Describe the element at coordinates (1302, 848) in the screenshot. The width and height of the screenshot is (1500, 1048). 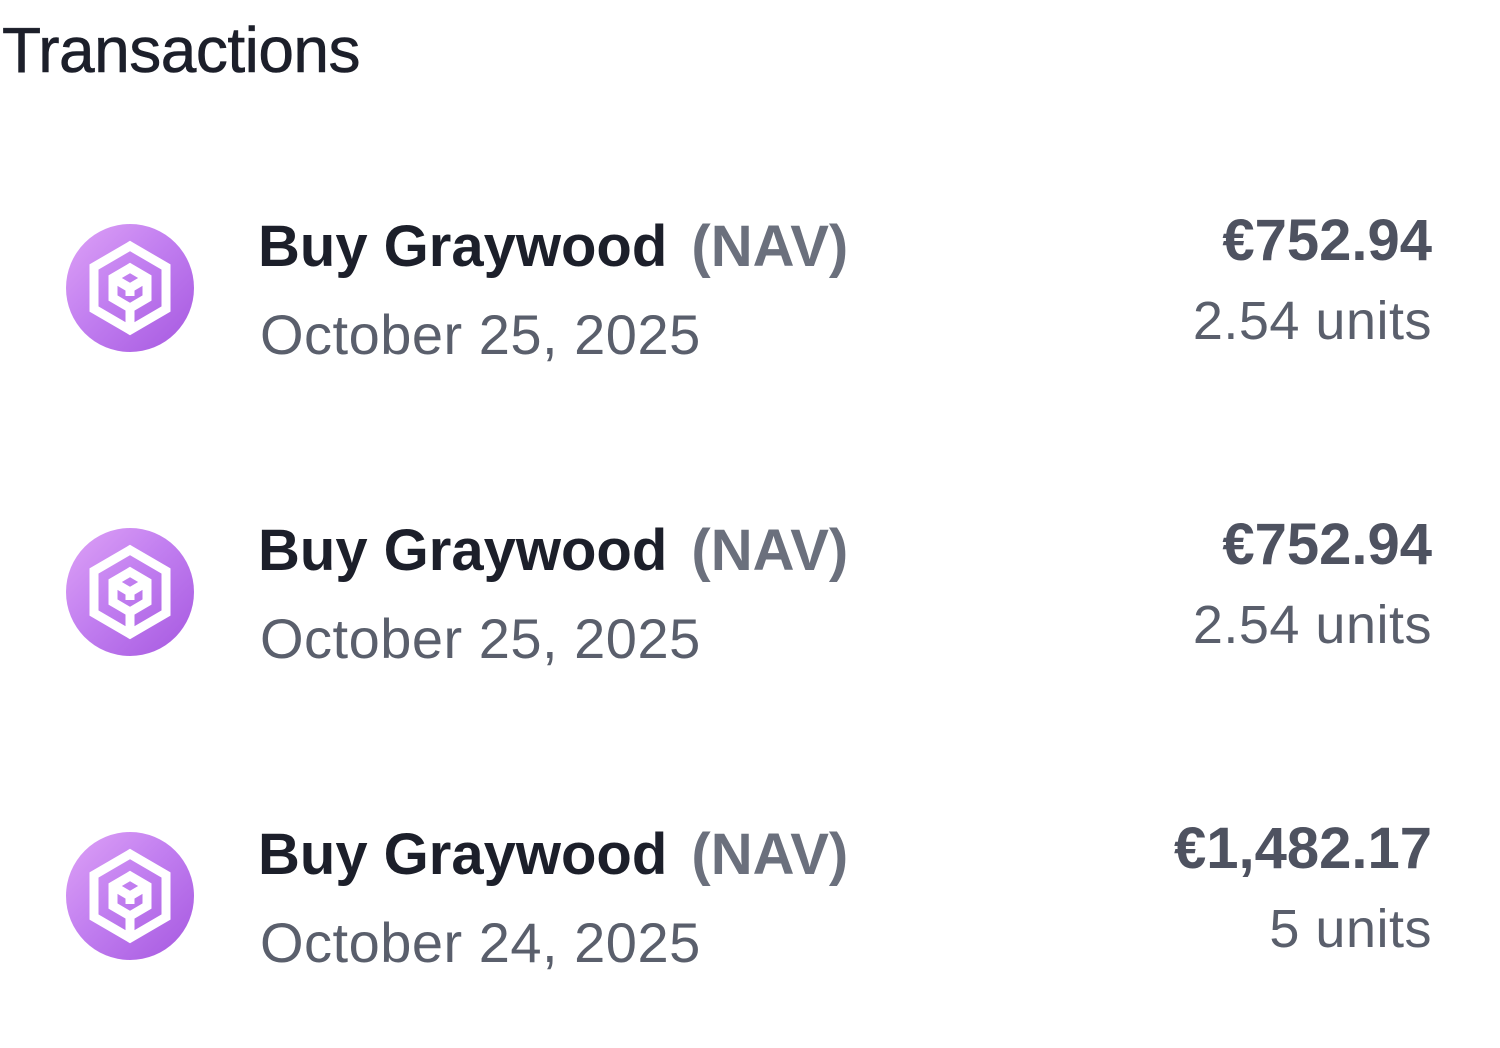
I see `transaction-amount: €1,482.17` at that location.